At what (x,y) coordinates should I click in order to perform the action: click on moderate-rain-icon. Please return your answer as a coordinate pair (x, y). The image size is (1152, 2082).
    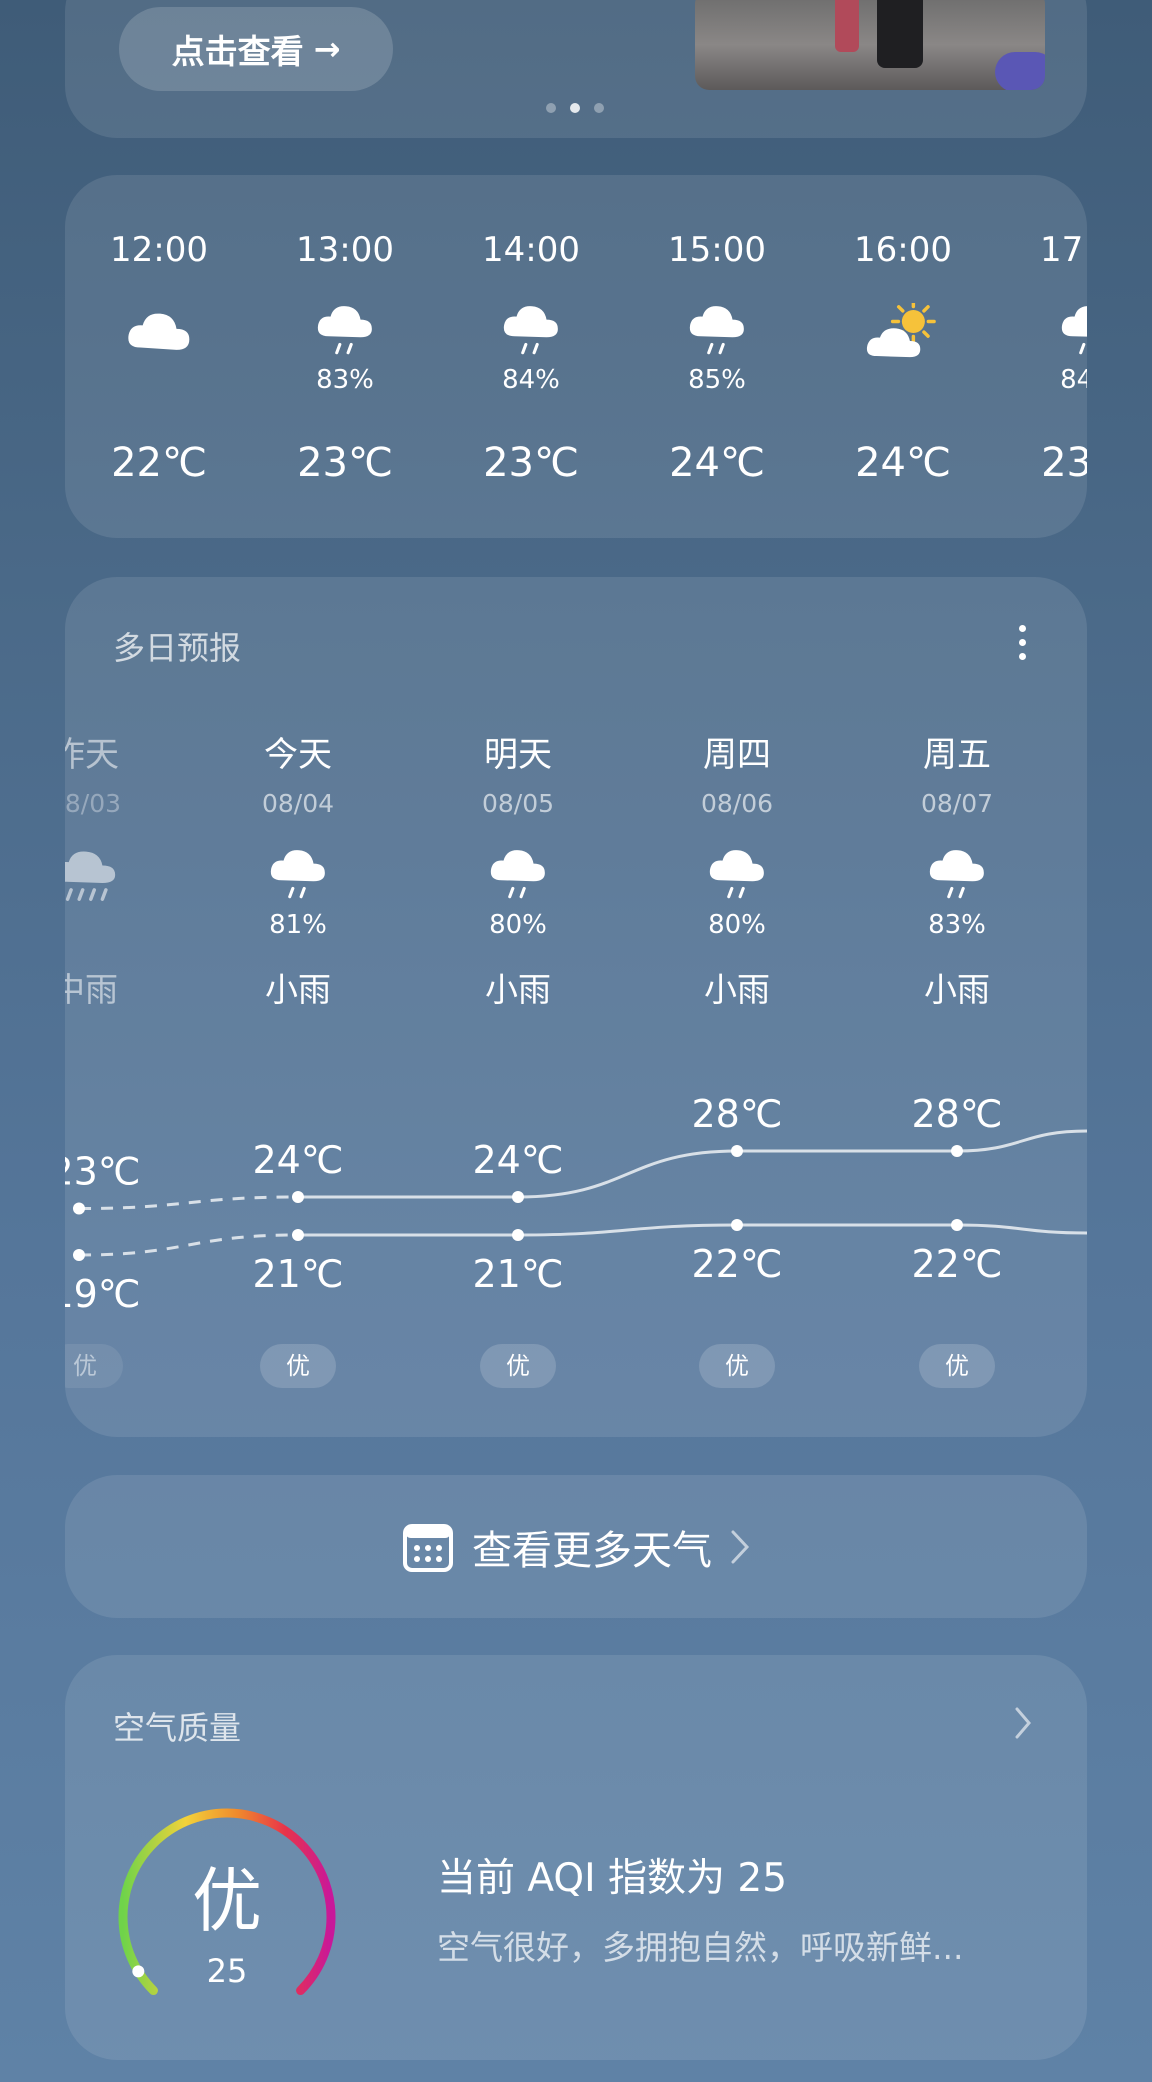
    Looking at the image, I should click on (115, 874).